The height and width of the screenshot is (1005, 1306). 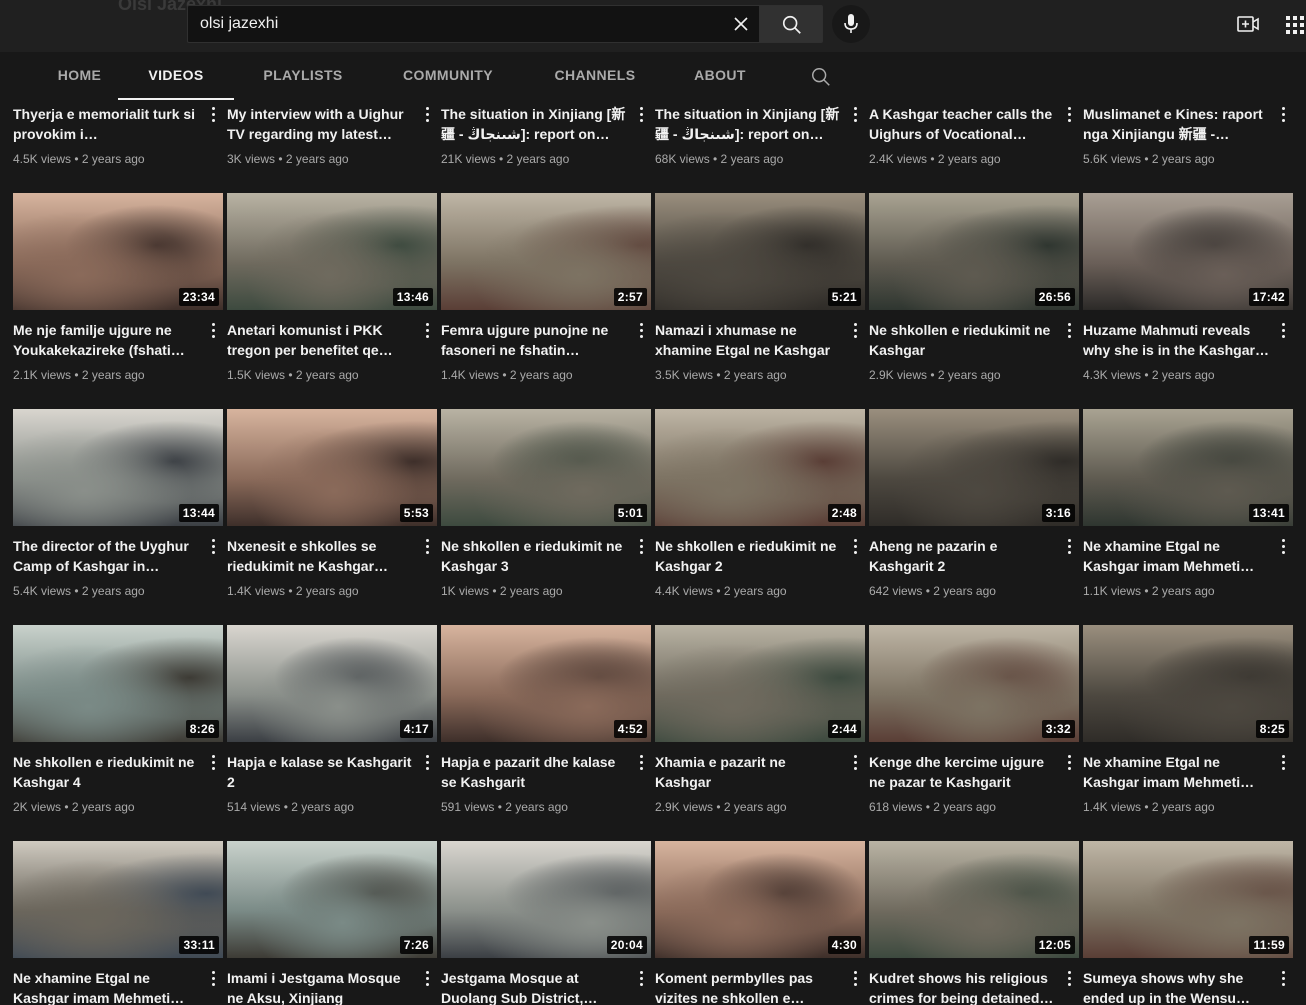 What do you see at coordinates (1188, 683) in the screenshot?
I see `video-thumbnail: 8:25` at bounding box center [1188, 683].